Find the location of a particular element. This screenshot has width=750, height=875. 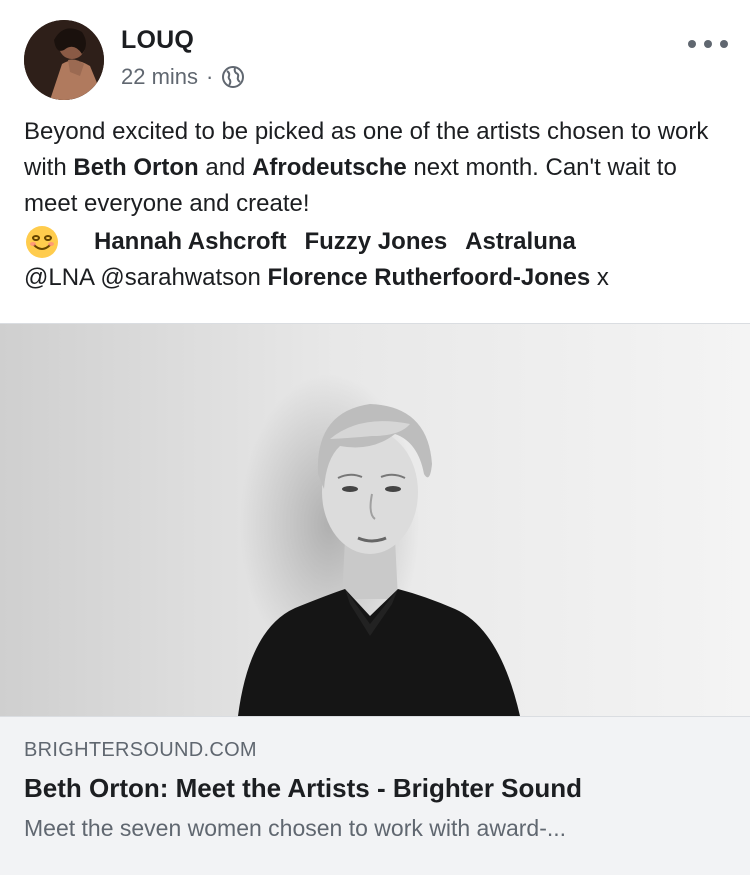

avatar-photo is located at coordinates (64, 60).